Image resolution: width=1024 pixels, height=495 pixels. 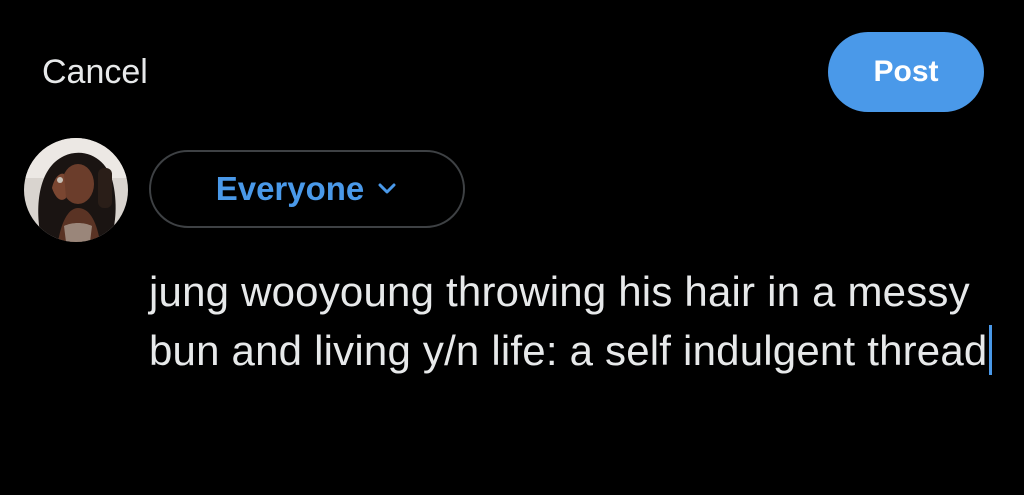 What do you see at coordinates (906, 72) in the screenshot?
I see `post-button: Post` at bounding box center [906, 72].